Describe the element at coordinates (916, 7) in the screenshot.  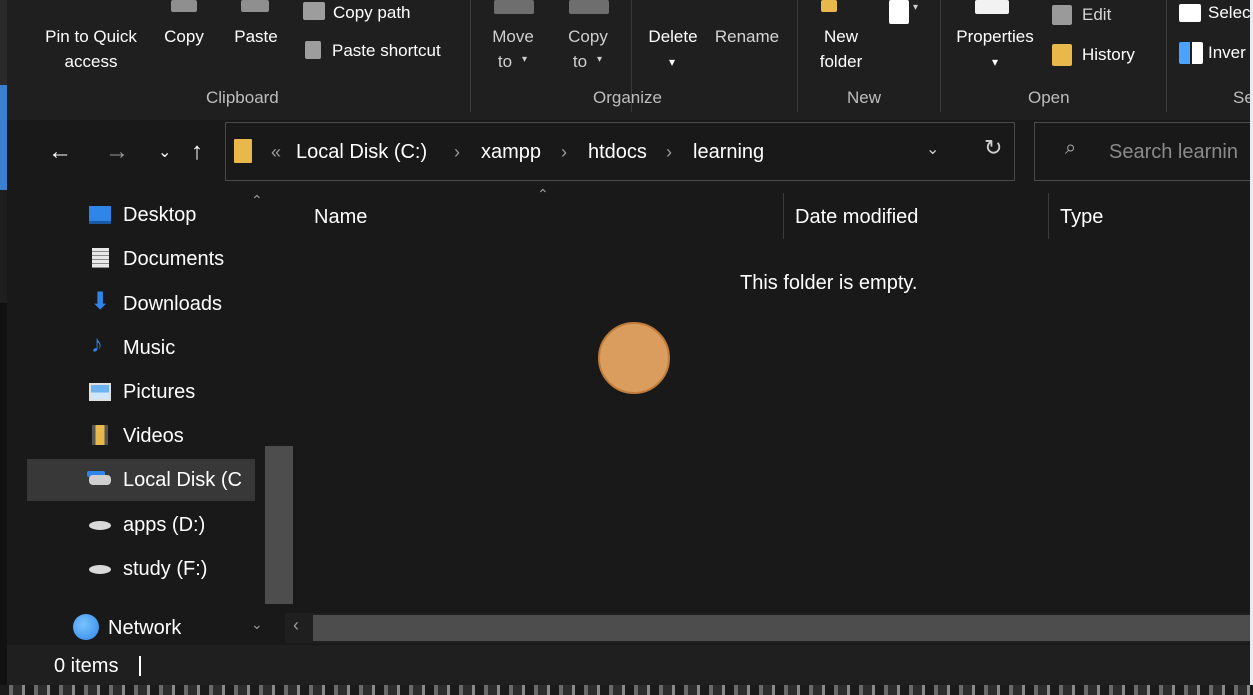
I see `new-item-dropdown-icon: ▾` at that location.